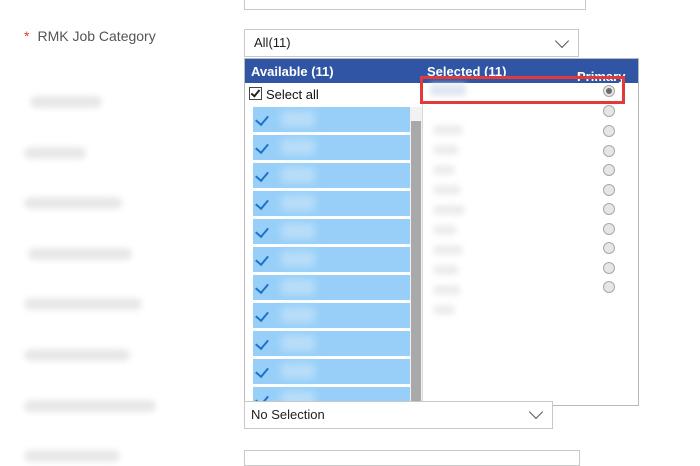 The width and height of the screenshot is (700, 466). I want to click on highlight-box, so click(522, 90).